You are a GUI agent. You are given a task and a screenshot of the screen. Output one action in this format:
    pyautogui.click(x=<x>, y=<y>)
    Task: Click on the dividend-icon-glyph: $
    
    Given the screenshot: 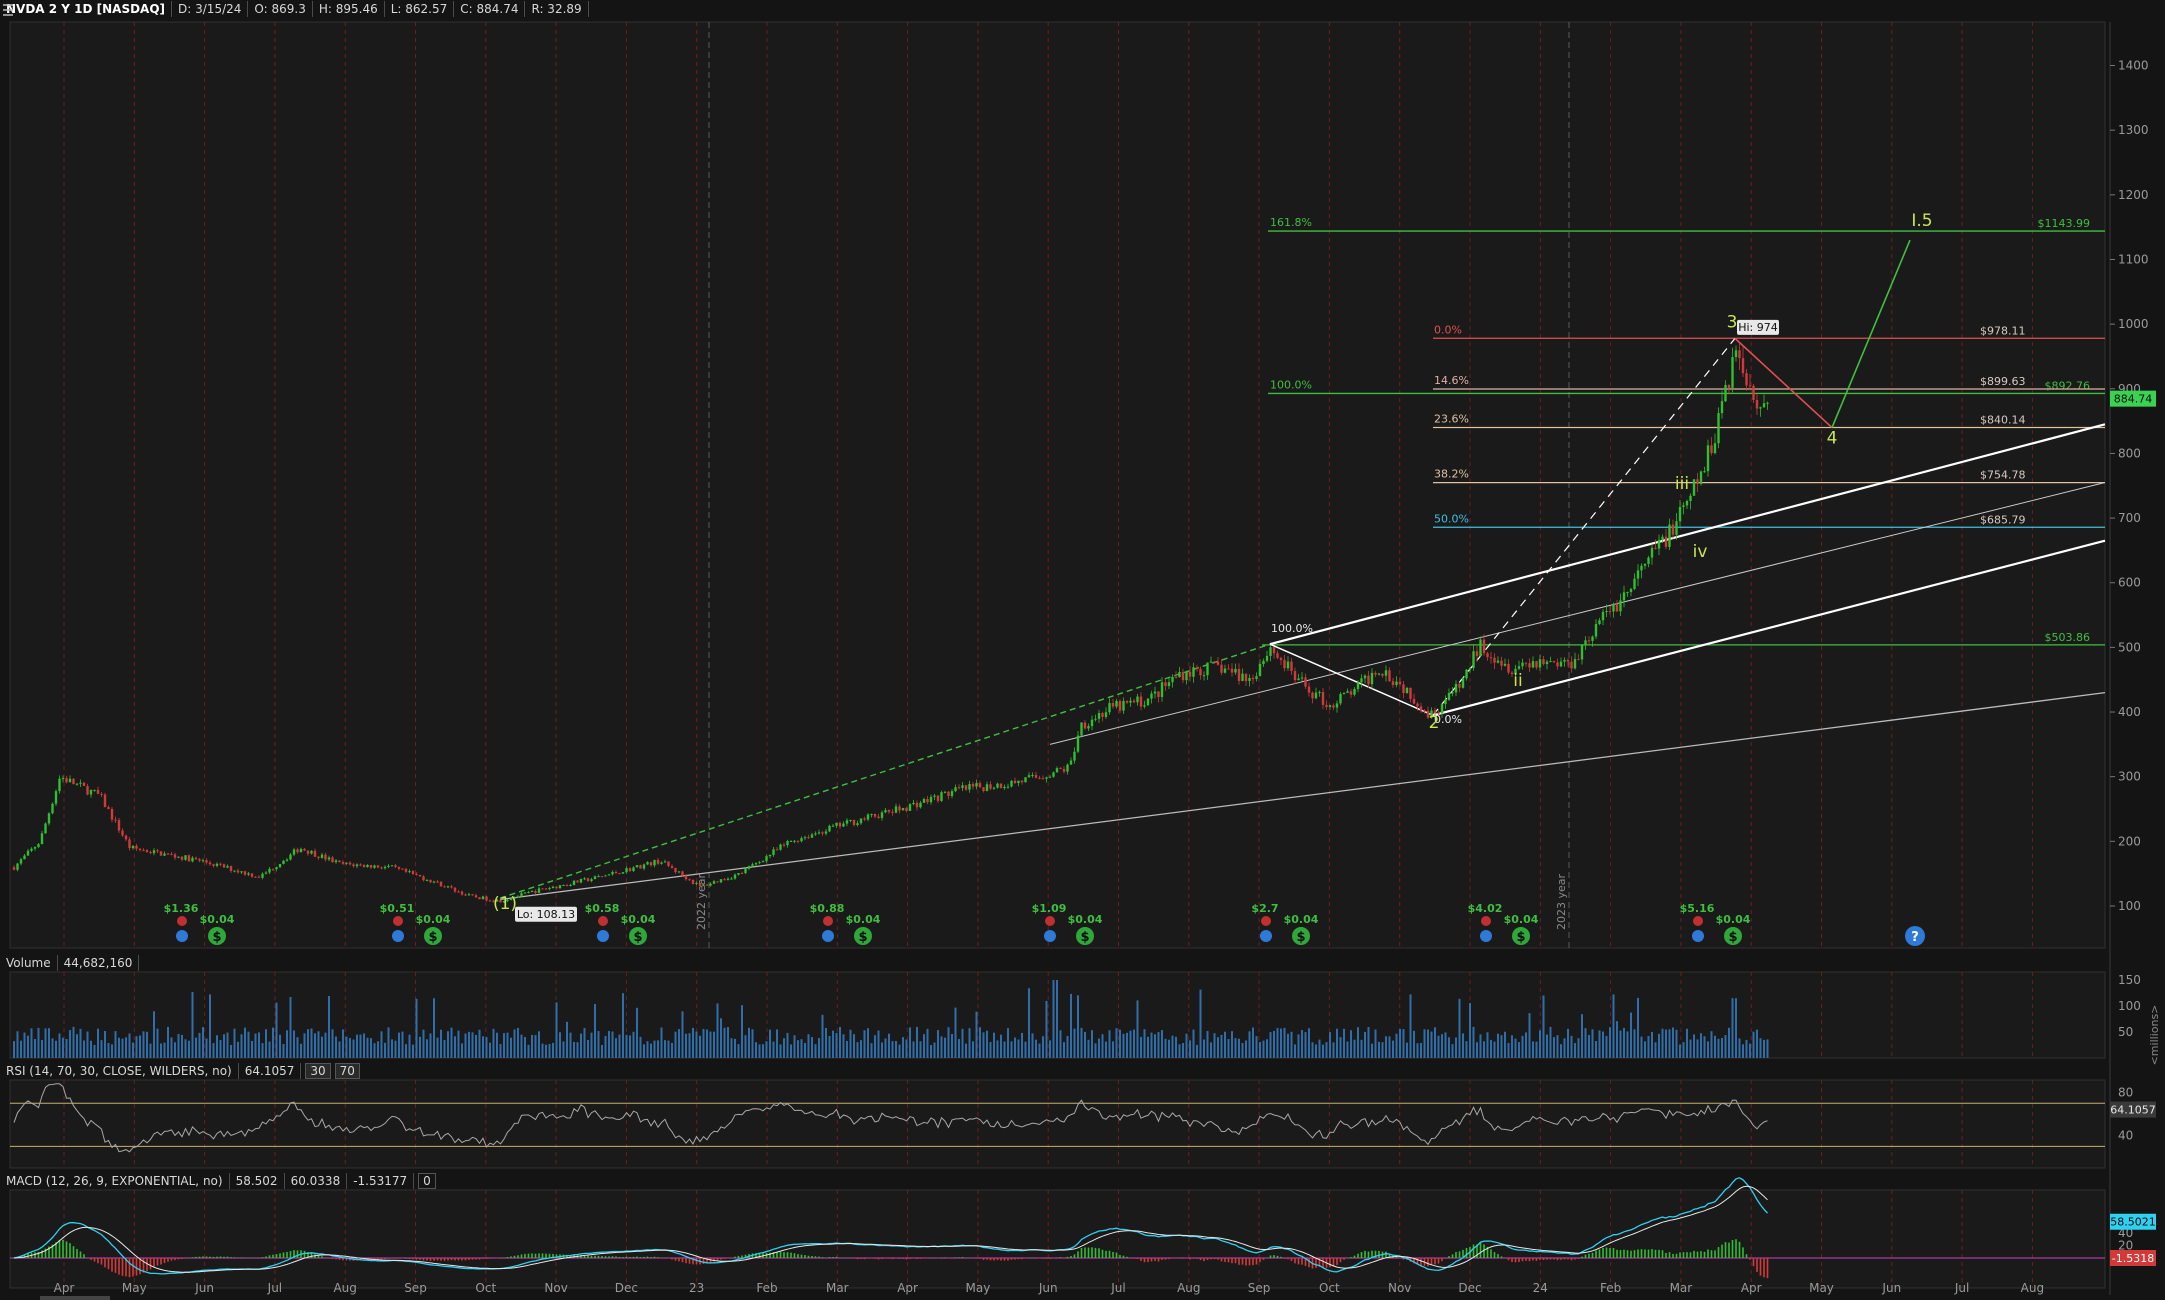 What is the action you would take?
    pyautogui.click(x=1084, y=937)
    